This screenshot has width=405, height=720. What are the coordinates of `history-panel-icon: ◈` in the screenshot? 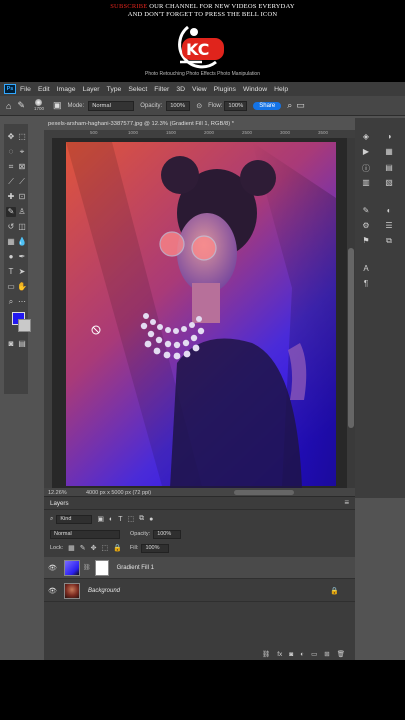 It's located at (366, 136).